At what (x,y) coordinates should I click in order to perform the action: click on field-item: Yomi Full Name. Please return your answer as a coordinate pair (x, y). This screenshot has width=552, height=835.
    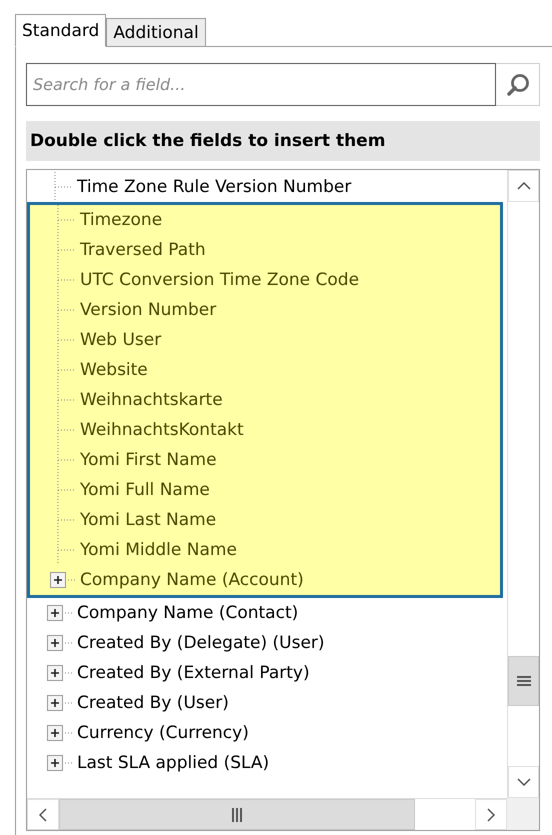
    Looking at the image, I should click on (145, 490).